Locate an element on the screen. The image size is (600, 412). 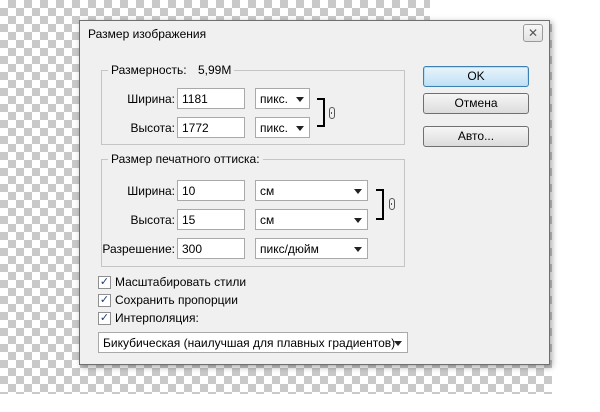
resolution-label: Разрешение: is located at coordinates (138, 249).